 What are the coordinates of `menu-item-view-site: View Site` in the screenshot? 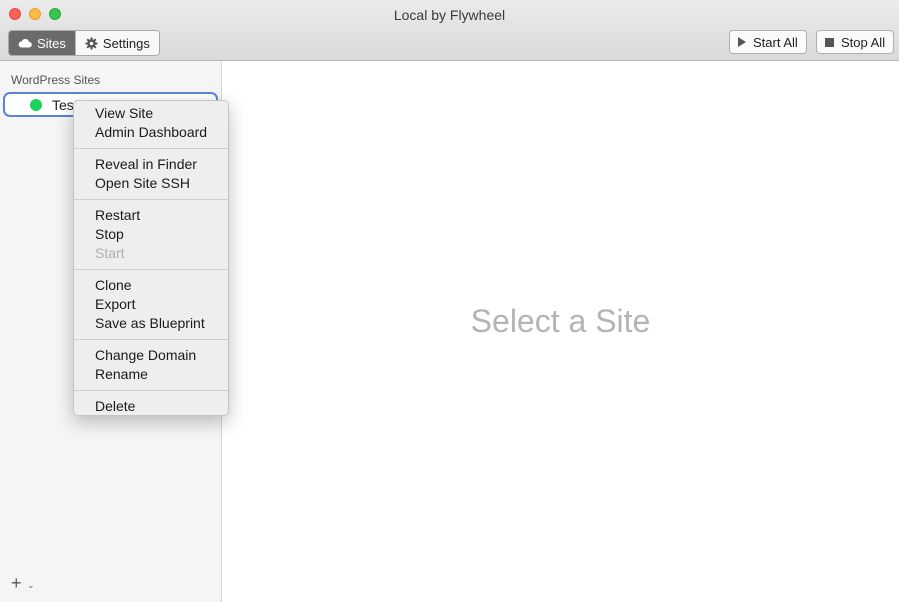 It's located at (151, 113).